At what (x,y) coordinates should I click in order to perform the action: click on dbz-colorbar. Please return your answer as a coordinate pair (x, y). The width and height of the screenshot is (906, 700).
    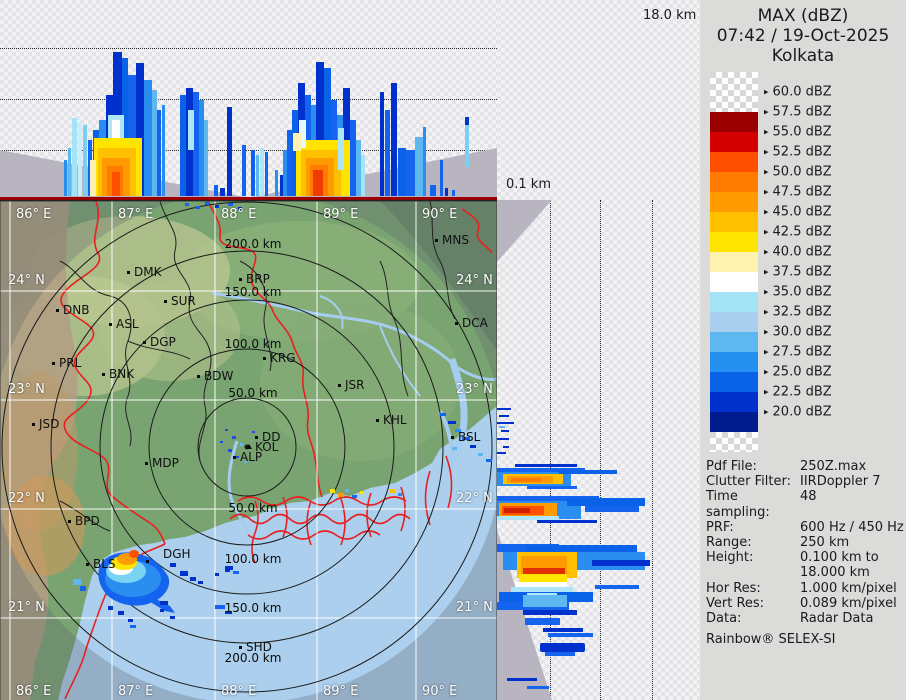
    Looking at the image, I should click on (734, 262).